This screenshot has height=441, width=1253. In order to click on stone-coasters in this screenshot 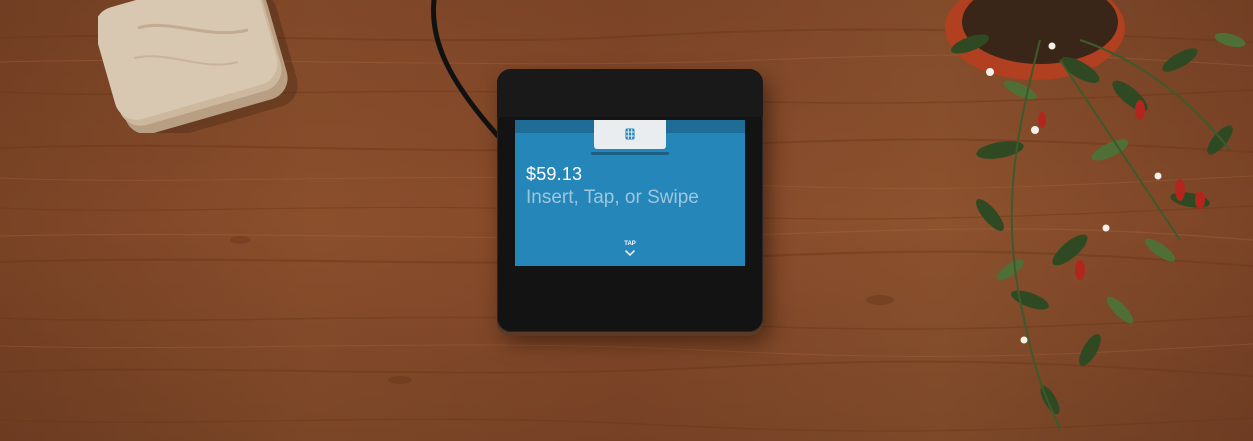, I will do `click(198, 66)`.